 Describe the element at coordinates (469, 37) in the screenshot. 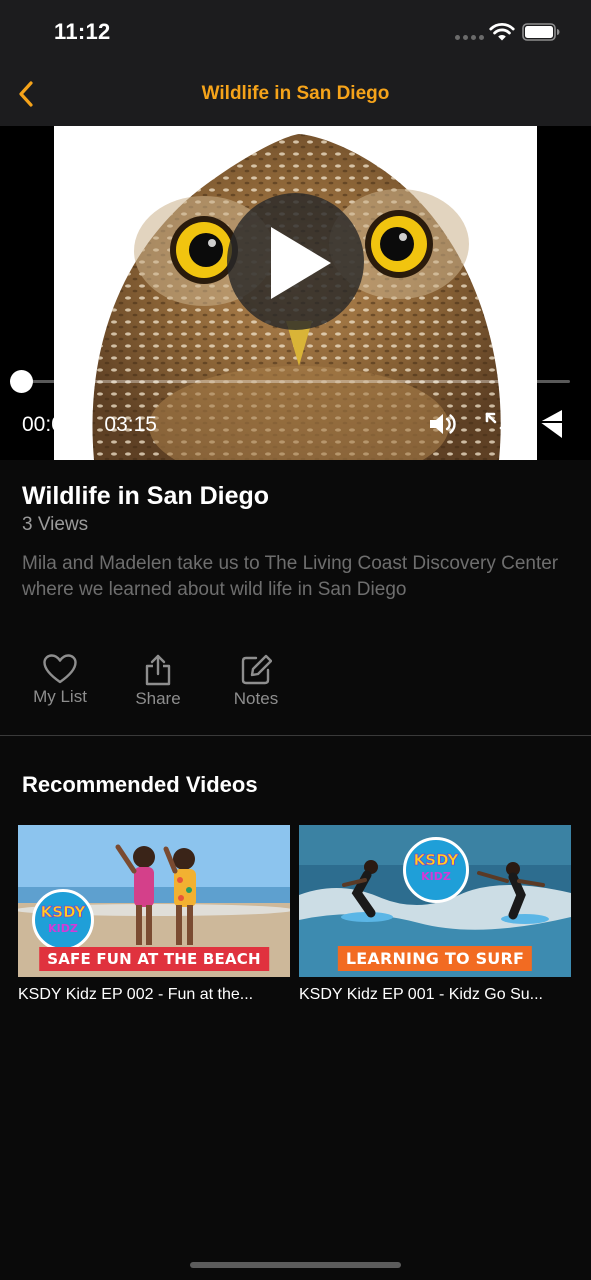

I see `signal-icon` at that location.